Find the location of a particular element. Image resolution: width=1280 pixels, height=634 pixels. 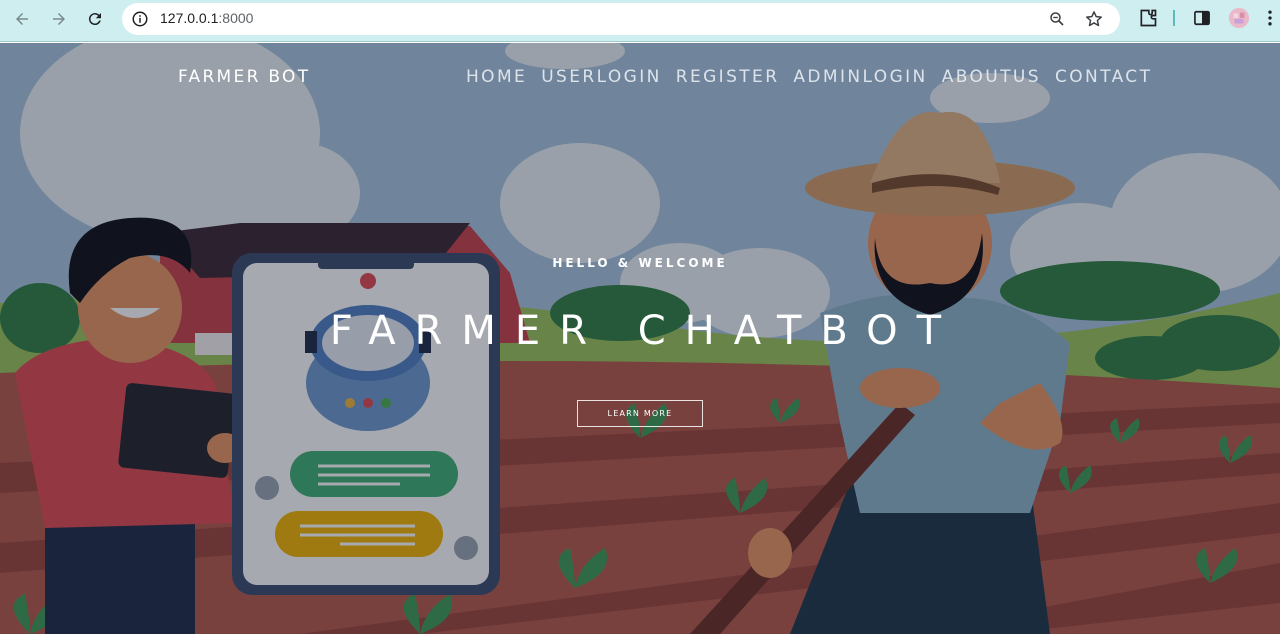

forward-button is located at coordinates (59, 19).